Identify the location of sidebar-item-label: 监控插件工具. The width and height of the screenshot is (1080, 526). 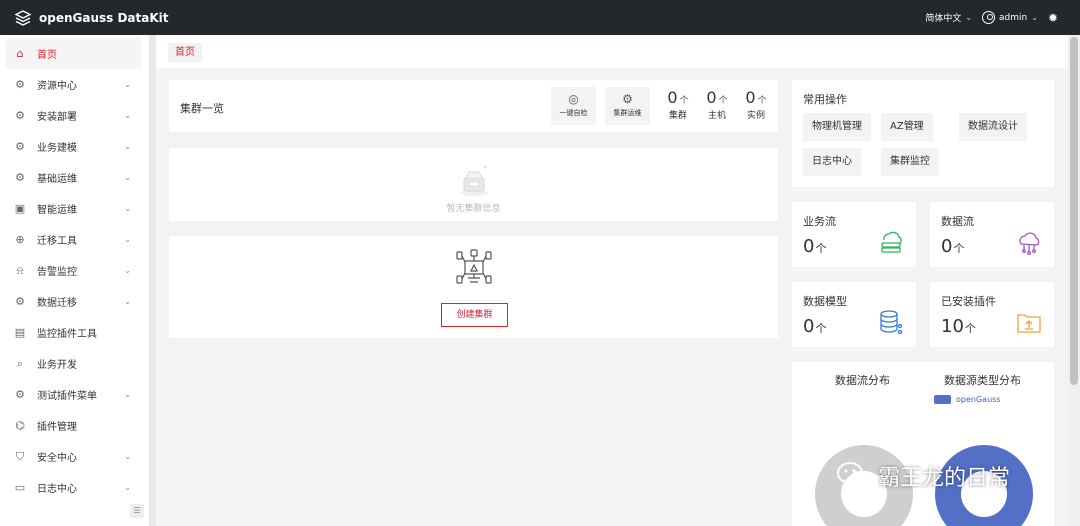
(67, 334).